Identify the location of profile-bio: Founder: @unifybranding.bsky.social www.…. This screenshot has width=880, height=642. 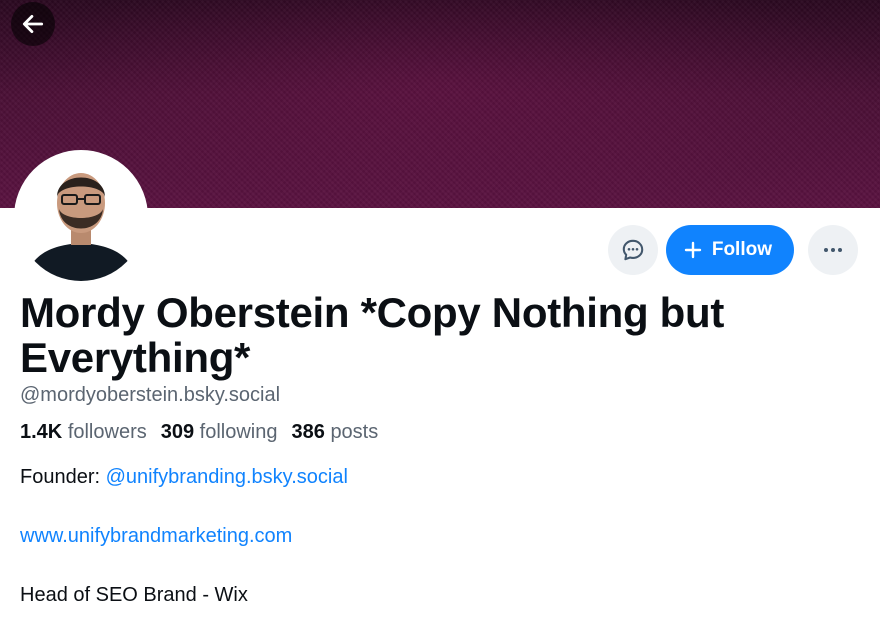
(184, 553).